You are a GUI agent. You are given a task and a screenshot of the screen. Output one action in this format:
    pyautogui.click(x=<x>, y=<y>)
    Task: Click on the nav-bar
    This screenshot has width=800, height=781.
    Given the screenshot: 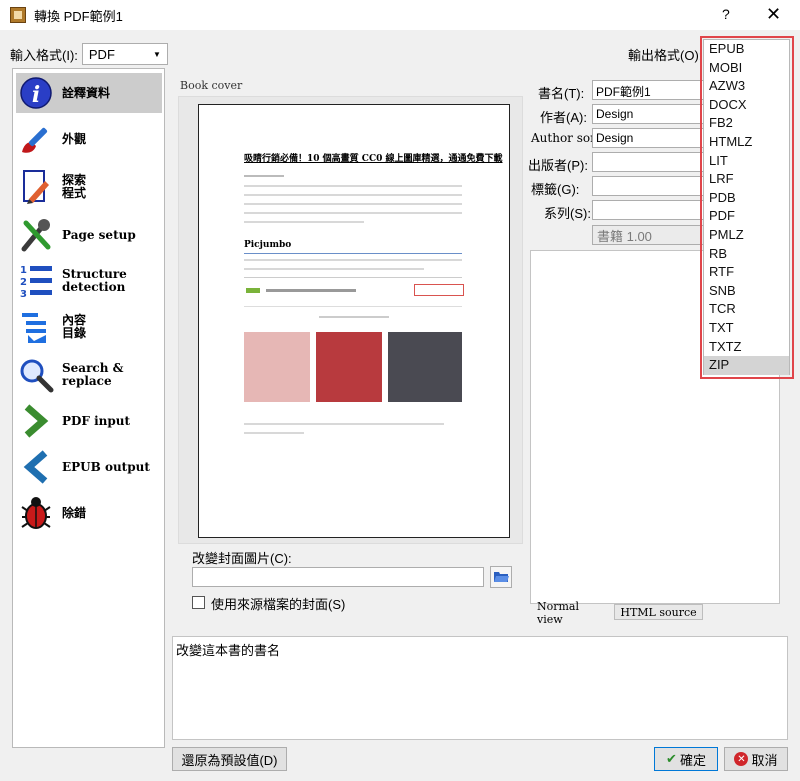 What is the action you would take?
    pyautogui.click(x=311, y=290)
    